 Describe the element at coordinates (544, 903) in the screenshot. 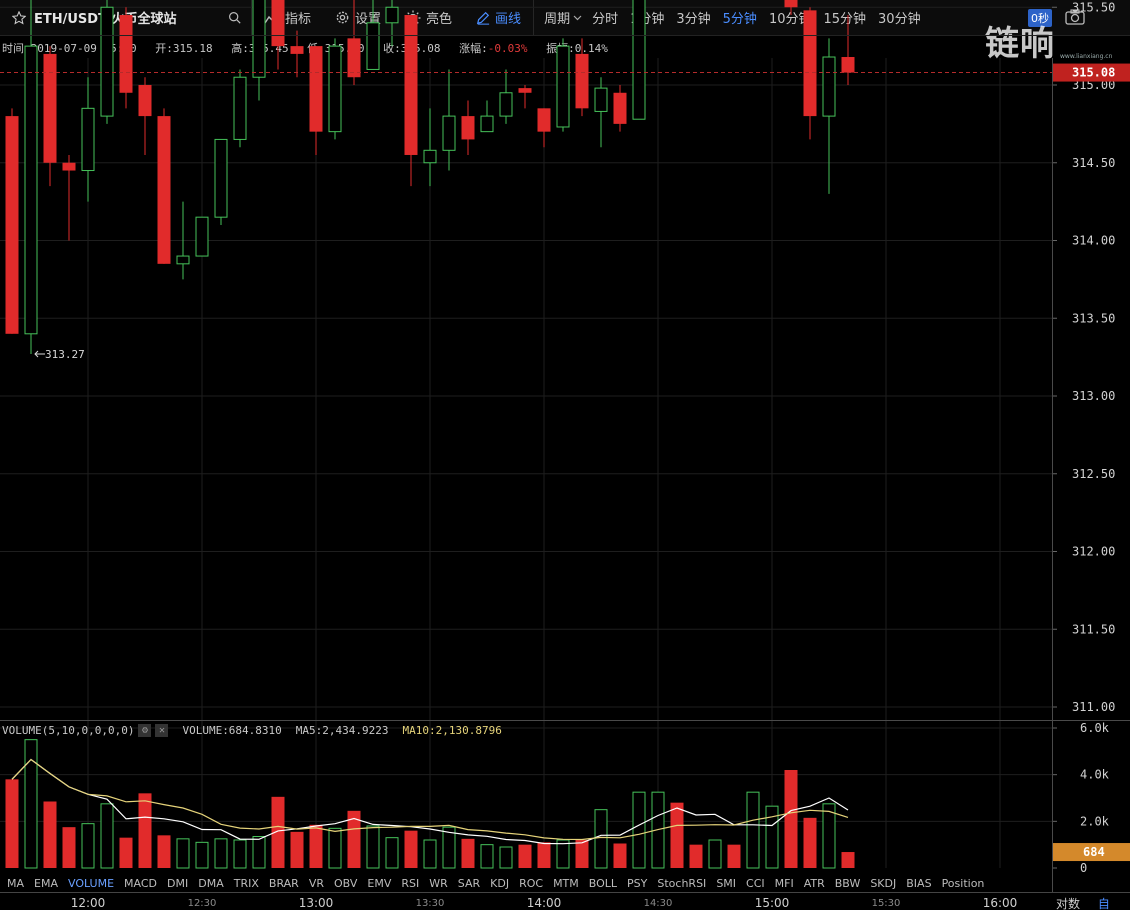

I see `time-tick-label: 14:00` at that location.